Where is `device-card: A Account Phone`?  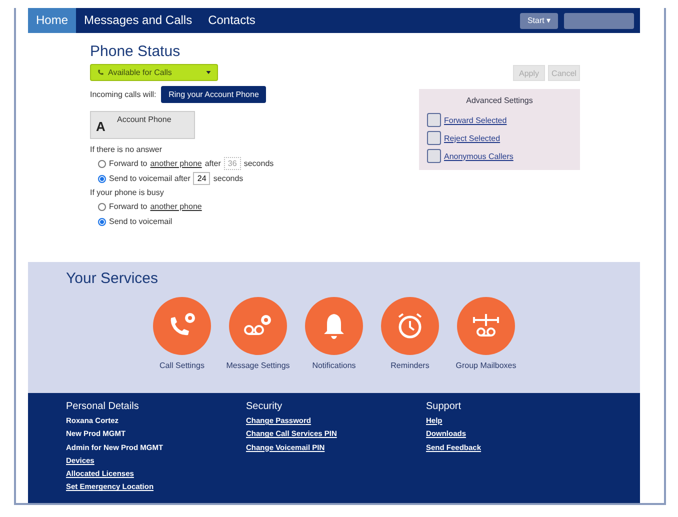 device-card: A Account Phone is located at coordinates (142, 125).